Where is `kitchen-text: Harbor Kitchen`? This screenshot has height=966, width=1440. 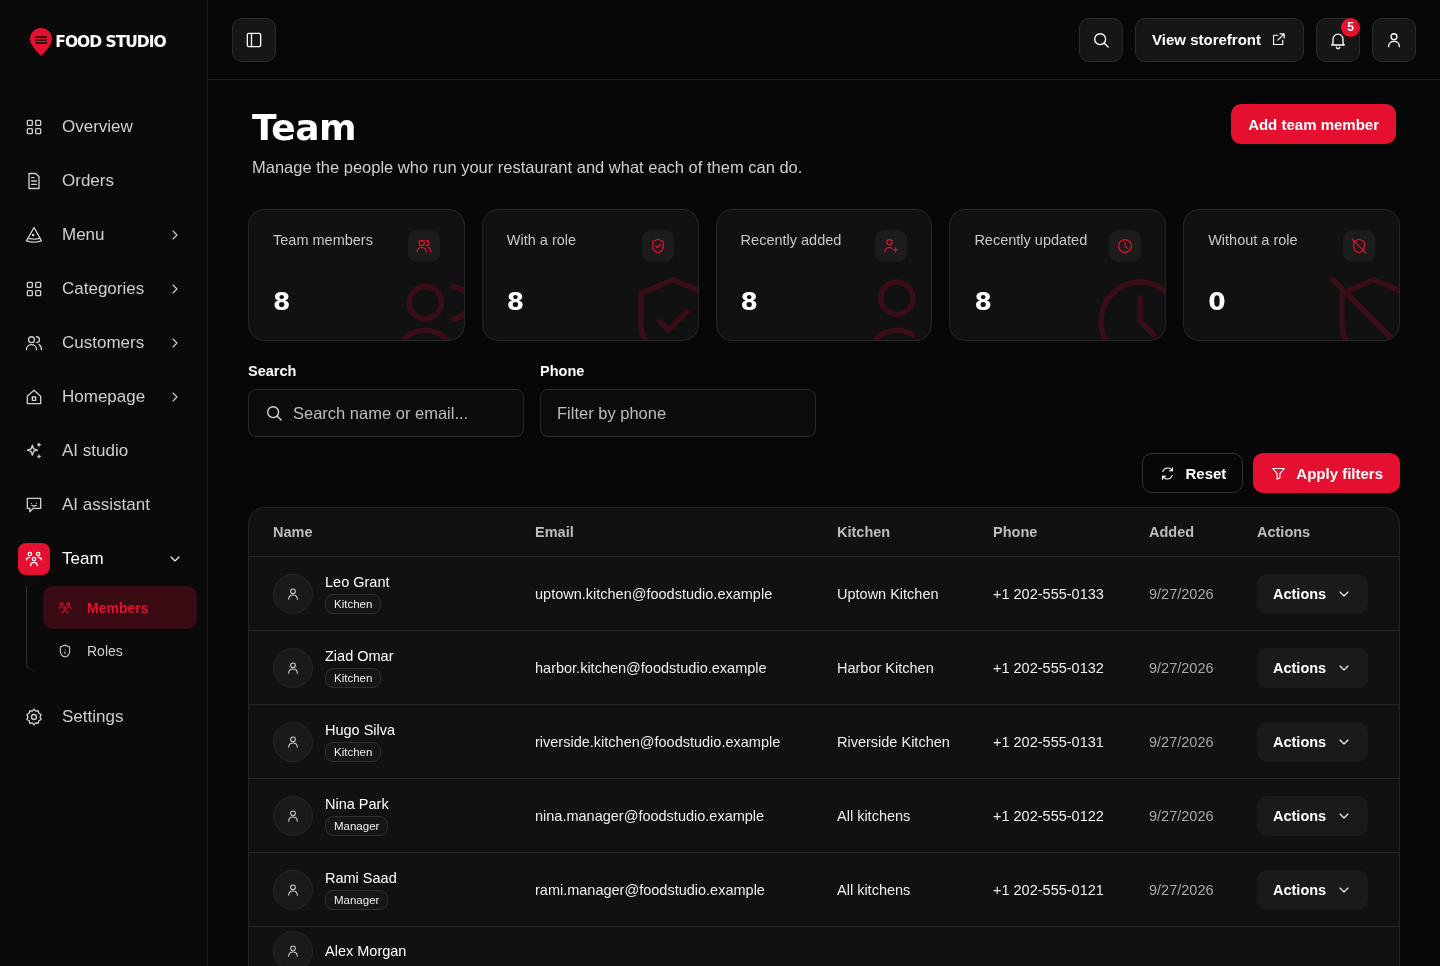
kitchen-text: Harbor Kitchen is located at coordinates (885, 667).